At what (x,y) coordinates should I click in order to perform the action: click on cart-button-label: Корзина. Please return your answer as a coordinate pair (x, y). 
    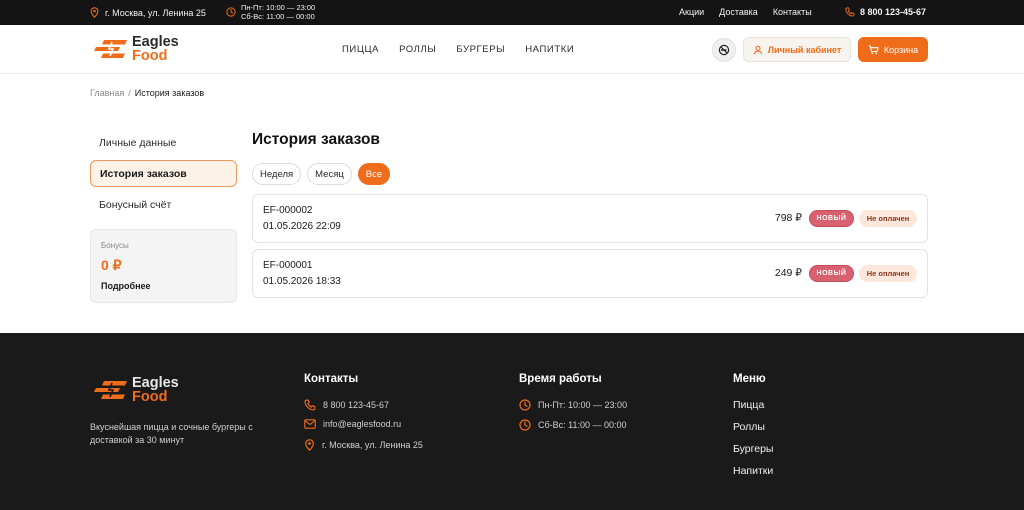
    Looking at the image, I should click on (901, 49).